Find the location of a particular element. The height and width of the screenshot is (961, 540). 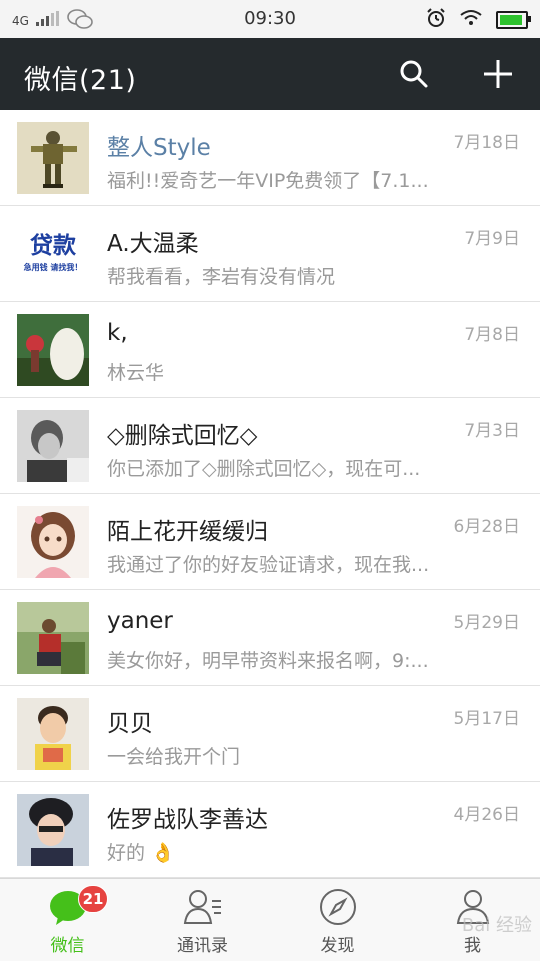

chat-name: 贝贝 is located at coordinates (130, 724).